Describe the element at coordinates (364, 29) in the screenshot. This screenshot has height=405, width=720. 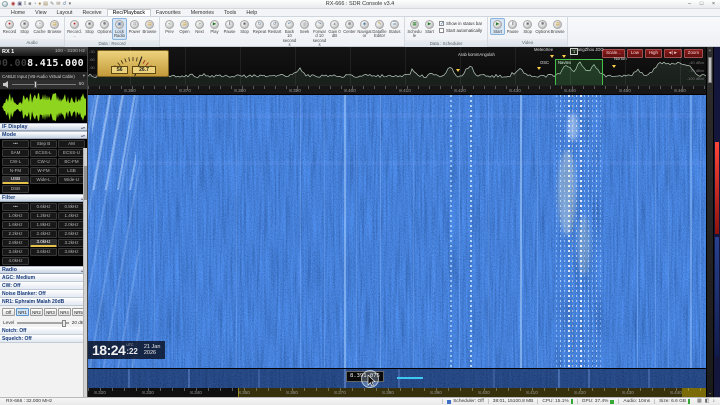
I see `ribbon-button-navigator: ◈ Navigator` at that location.